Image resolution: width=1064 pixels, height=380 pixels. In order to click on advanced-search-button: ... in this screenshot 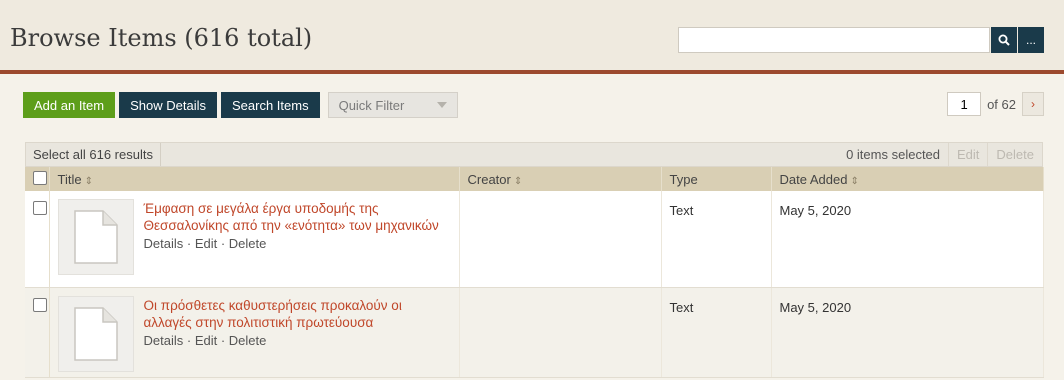, I will do `click(1031, 40)`.